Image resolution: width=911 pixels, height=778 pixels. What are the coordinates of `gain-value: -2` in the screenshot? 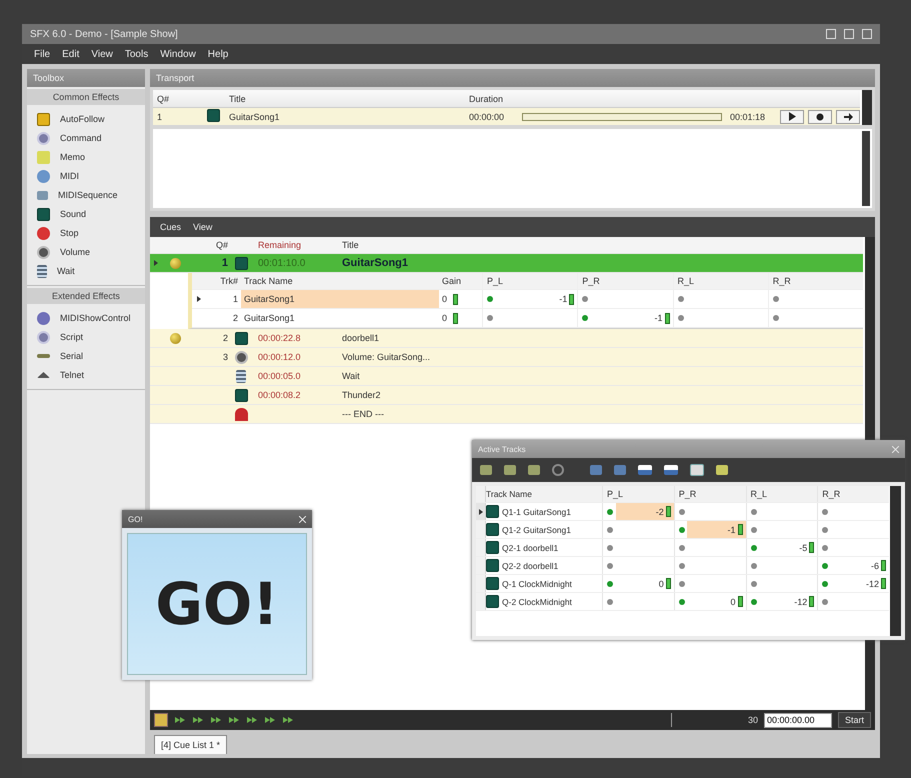 It's located at (660, 511).